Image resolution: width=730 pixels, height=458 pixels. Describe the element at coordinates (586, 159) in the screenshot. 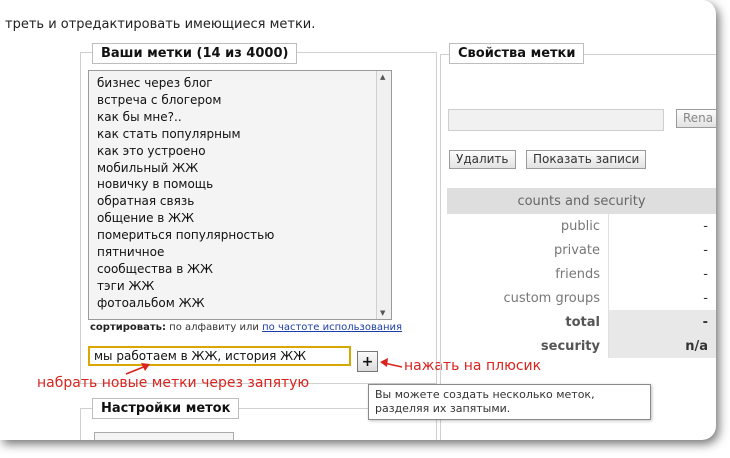

I see `show-posts-button: Показать записи` at that location.